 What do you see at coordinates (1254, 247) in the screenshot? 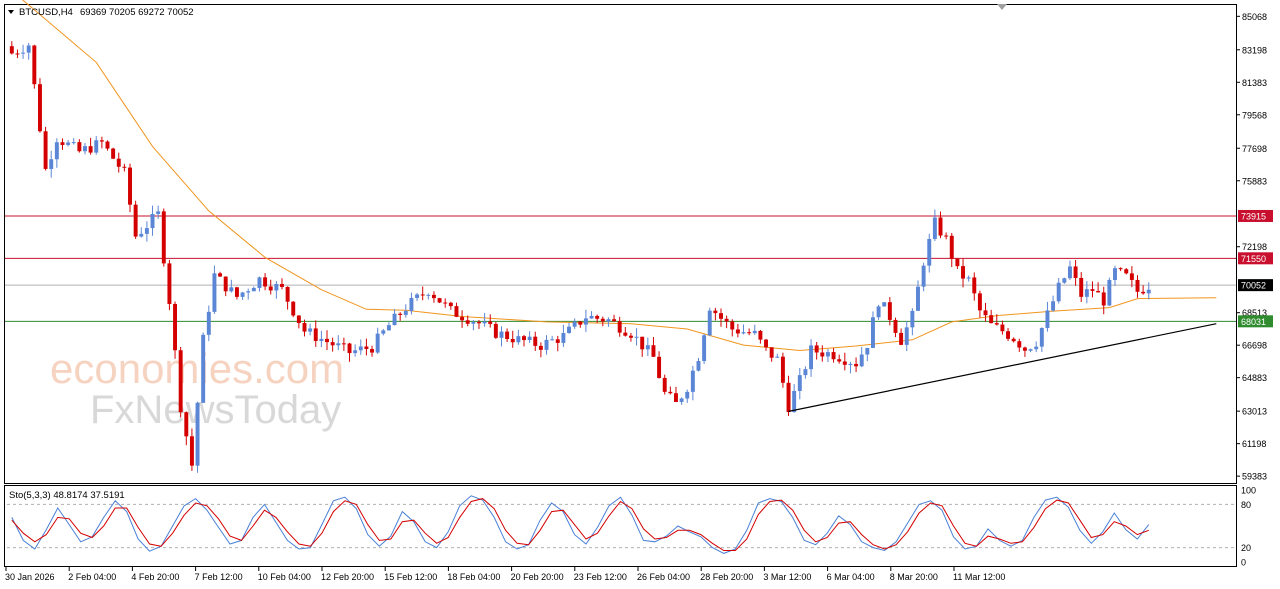
I see `price-tick-label: 72198` at bounding box center [1254, 247].